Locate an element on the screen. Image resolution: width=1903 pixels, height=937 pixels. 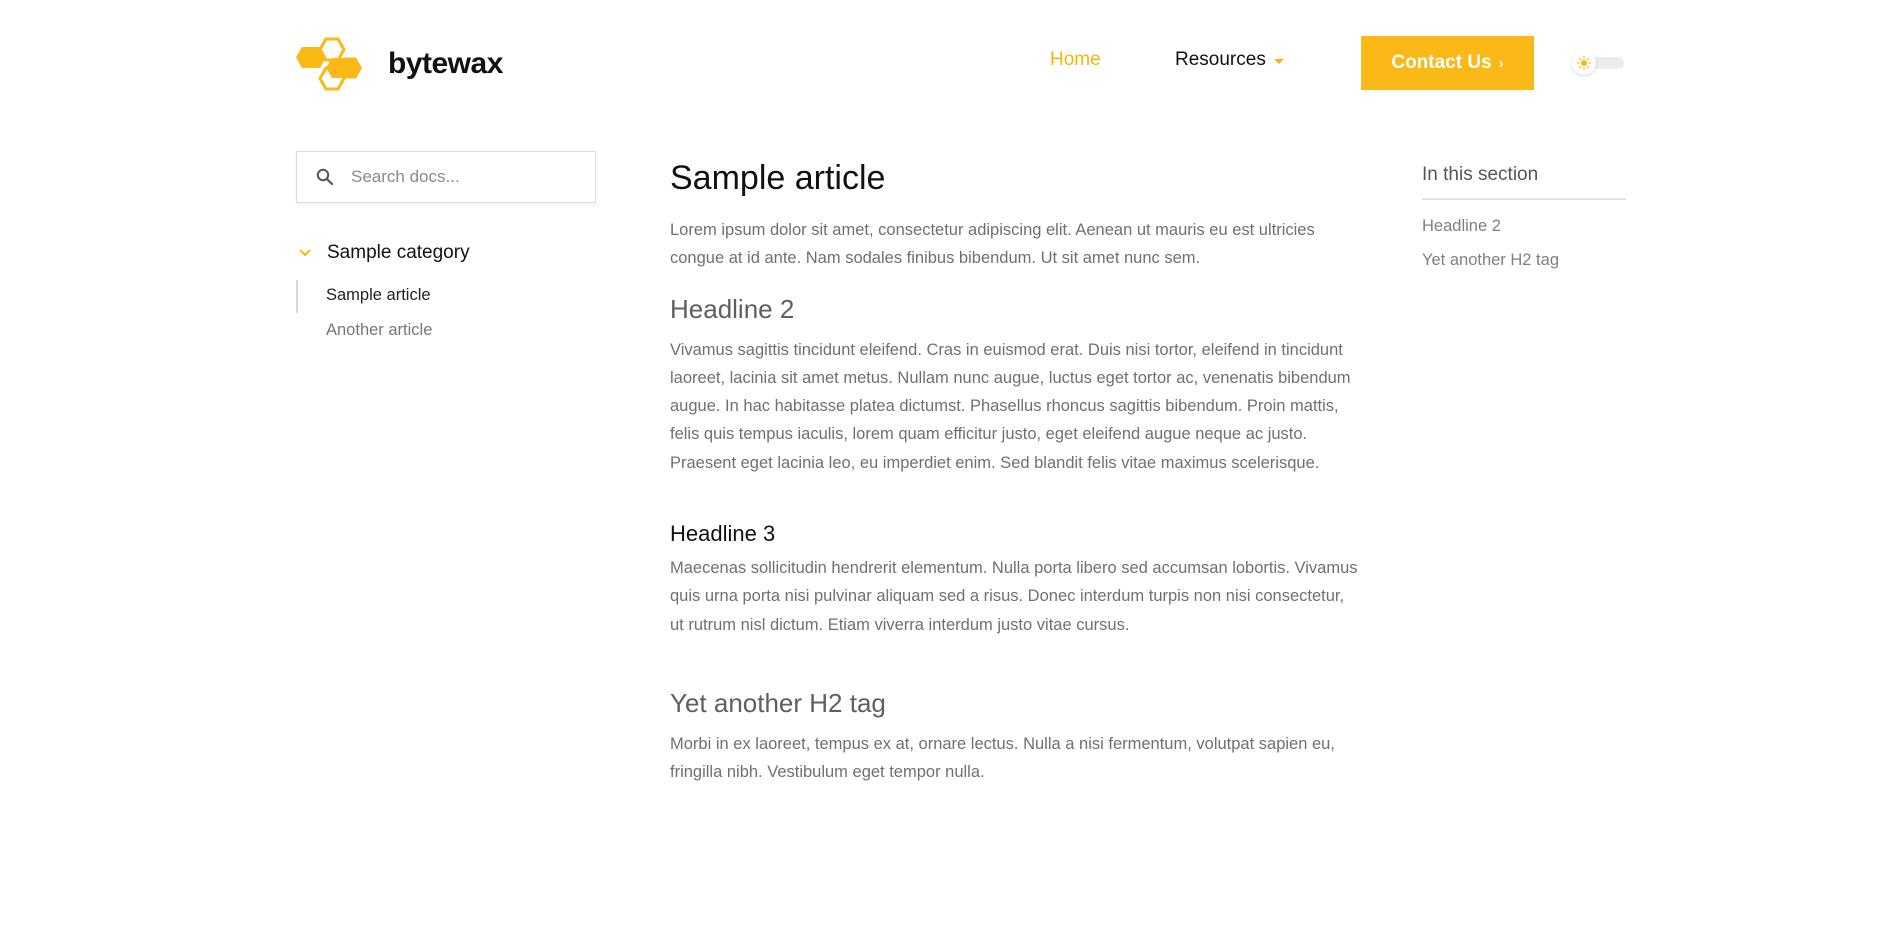
sidebar-article-list: Sample article Another article is located at coordinates (446, 315).